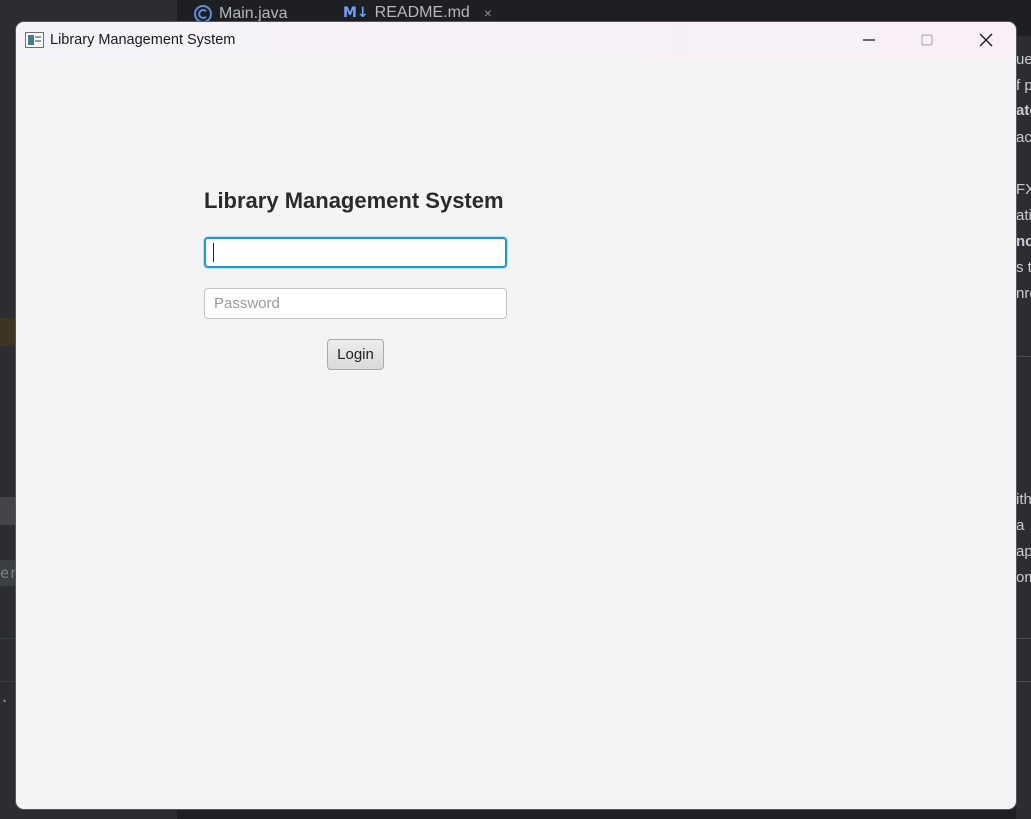  Describe the element at coordinates (355, 252) in the screenshot. I see `username-input` at that location.